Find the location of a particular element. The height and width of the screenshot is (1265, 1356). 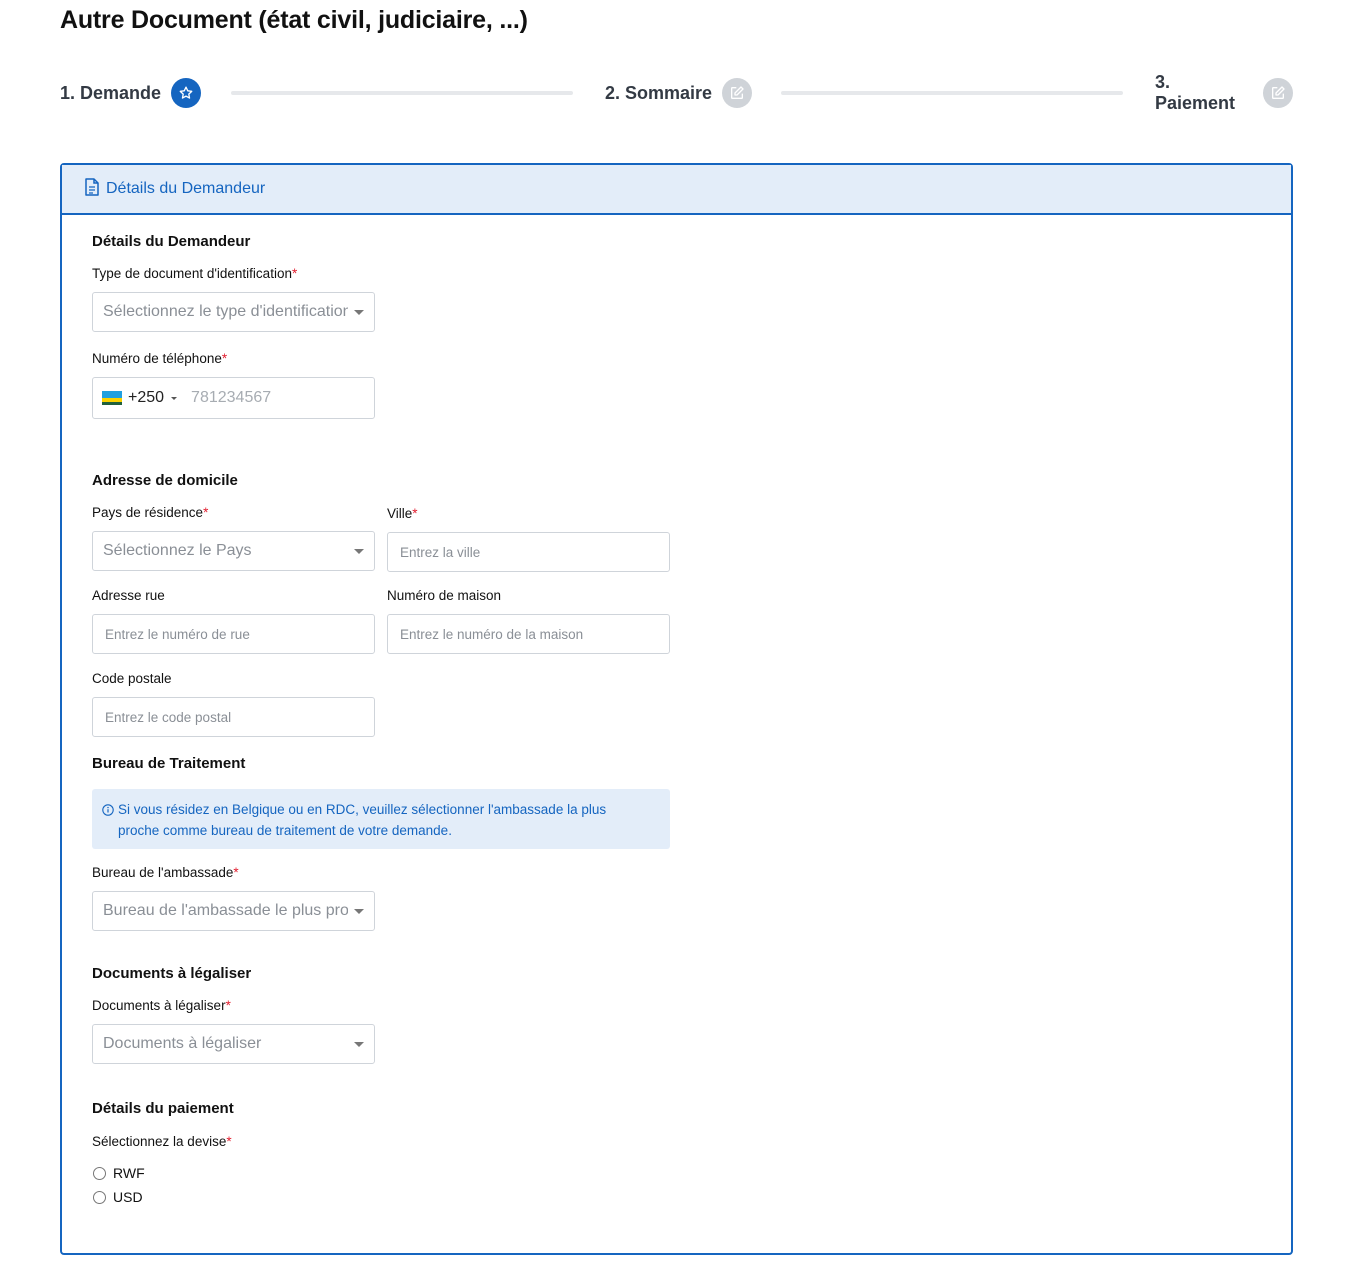

house-number-input is located at coordinates (528, 634).